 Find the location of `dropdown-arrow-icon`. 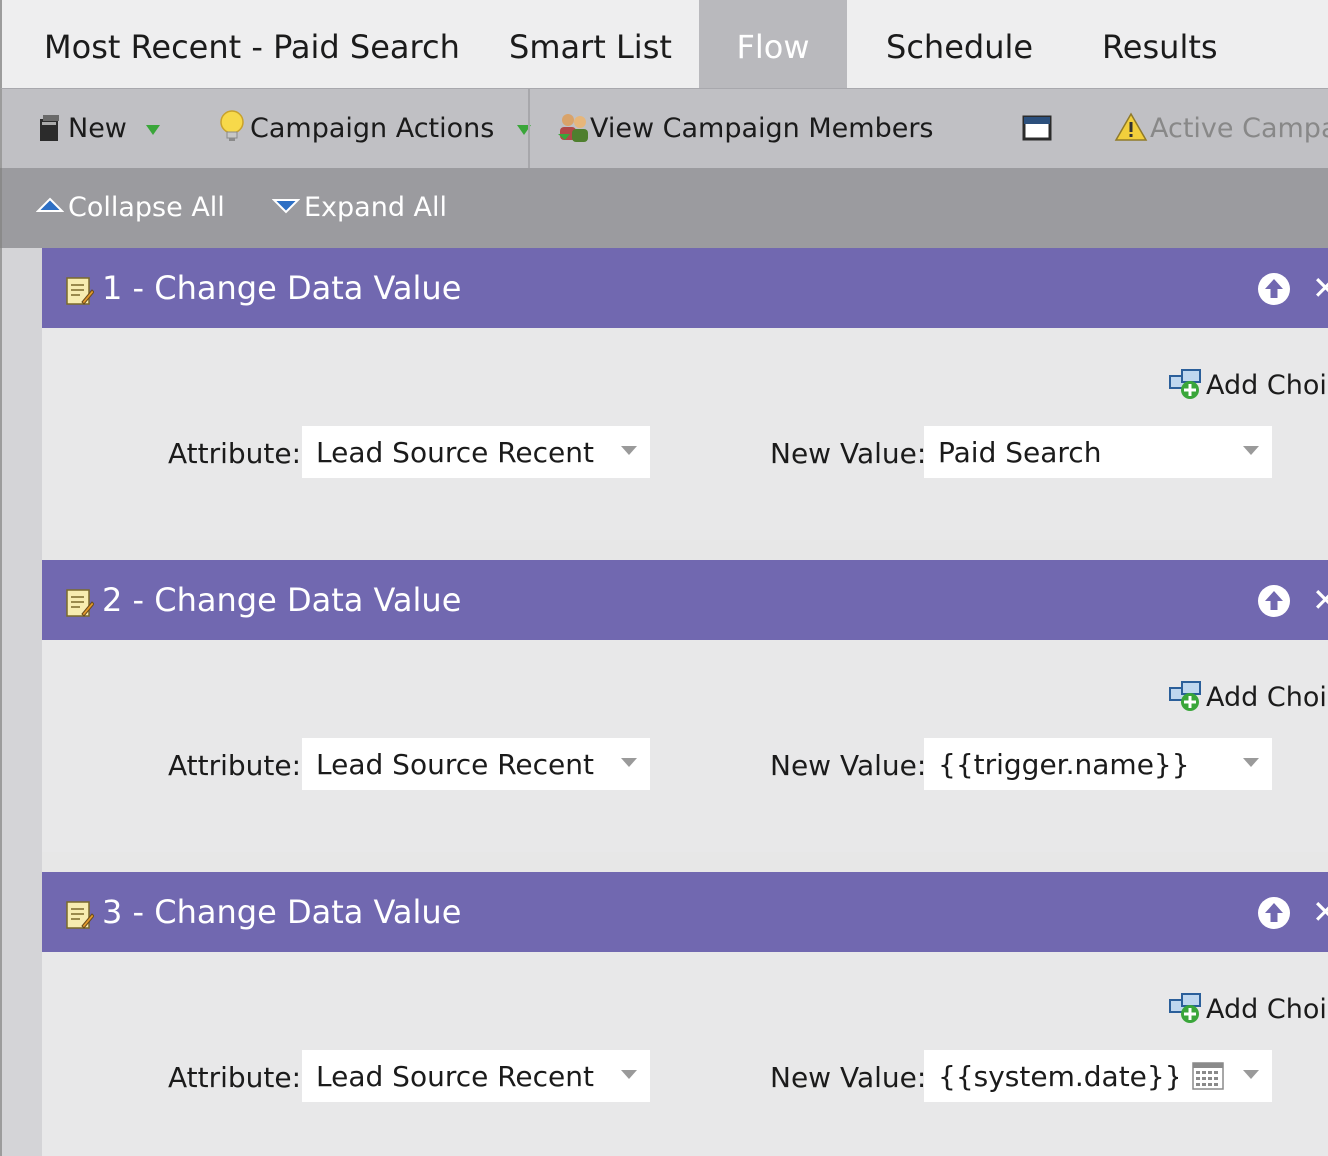

dropdown-arrow-icon is located at coordinates (152, 129).